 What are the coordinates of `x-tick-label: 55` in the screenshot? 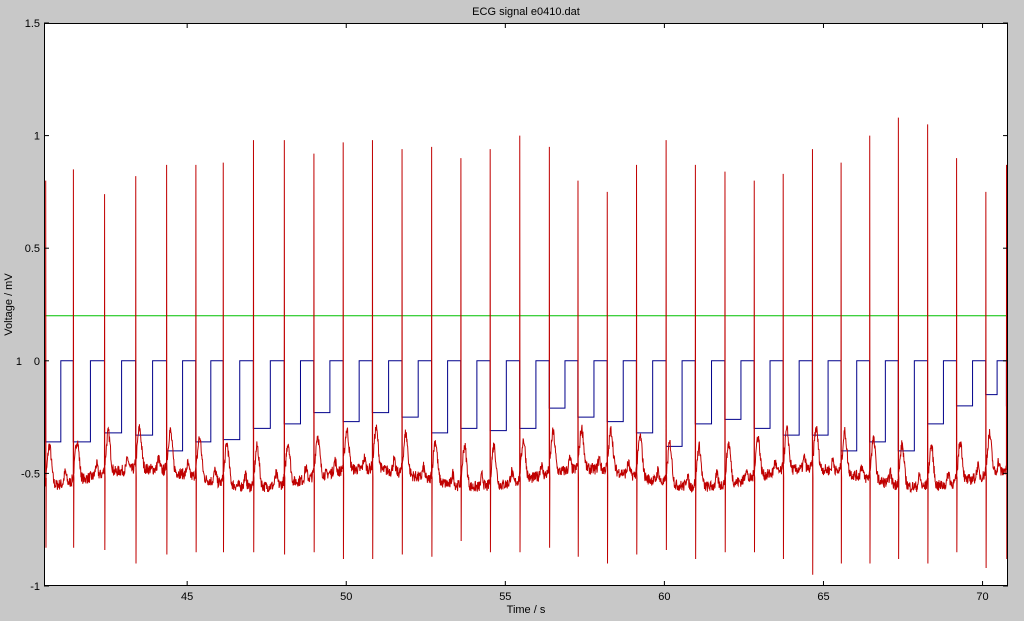 It's located at (505, 597).